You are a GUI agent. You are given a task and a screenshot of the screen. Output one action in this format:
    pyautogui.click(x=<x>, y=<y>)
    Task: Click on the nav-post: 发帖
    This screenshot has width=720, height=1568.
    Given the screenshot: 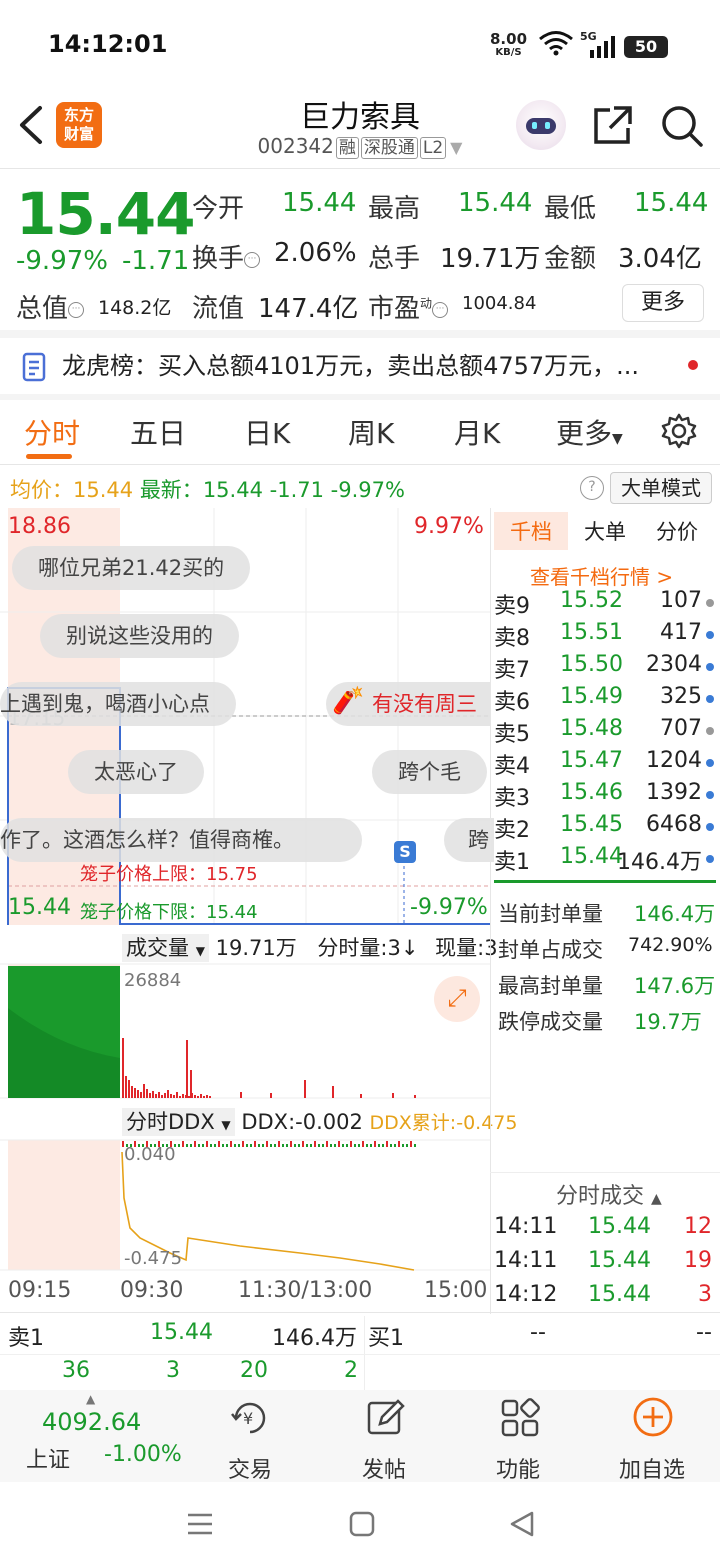 What is the action you would take?
    pyautogui.click(x=384, y=1468)
    